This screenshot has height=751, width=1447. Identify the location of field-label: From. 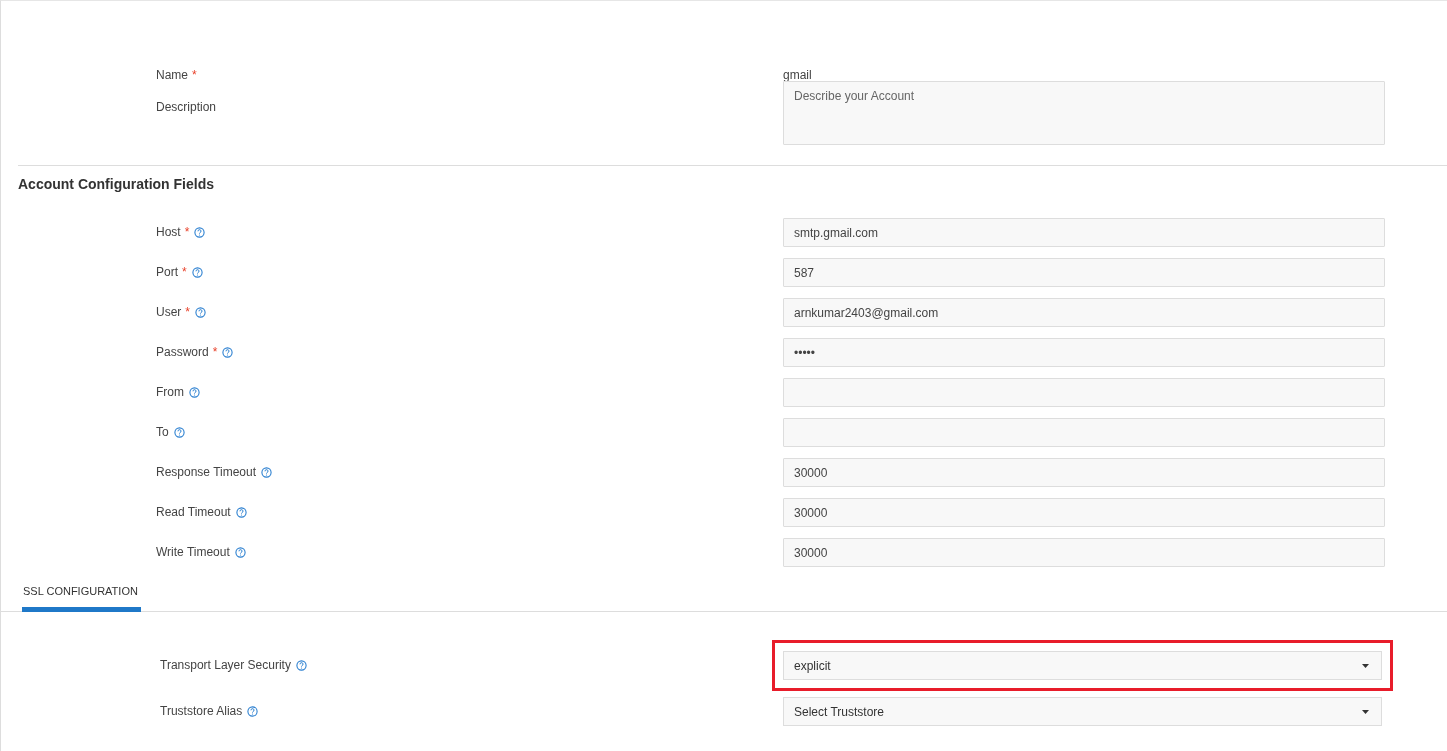
(170, 392).